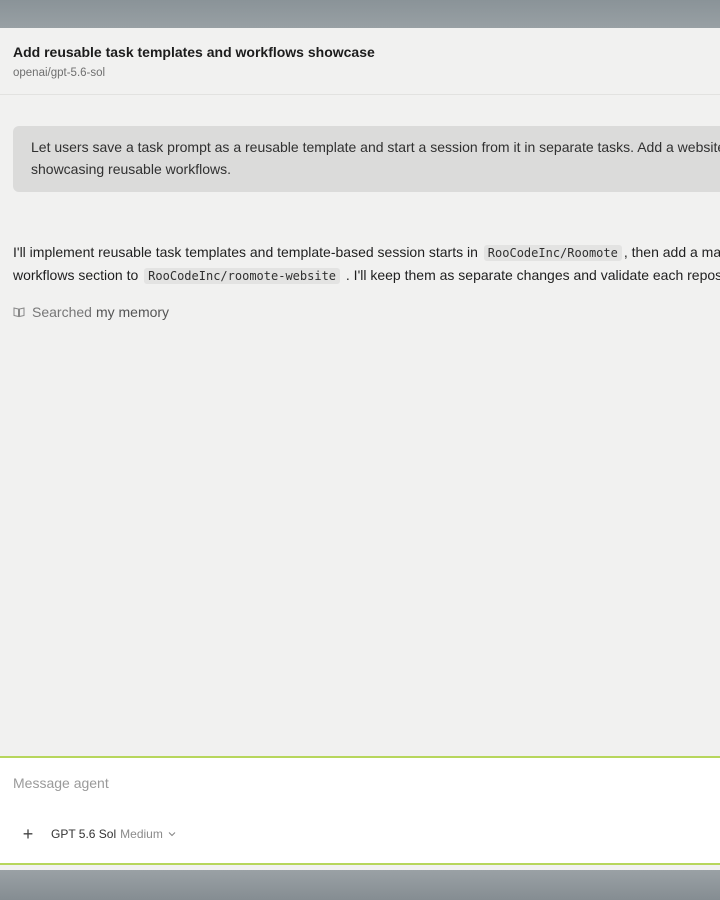  I want to click on model-name: GPT 5.6 Sol, so click(84, 834).